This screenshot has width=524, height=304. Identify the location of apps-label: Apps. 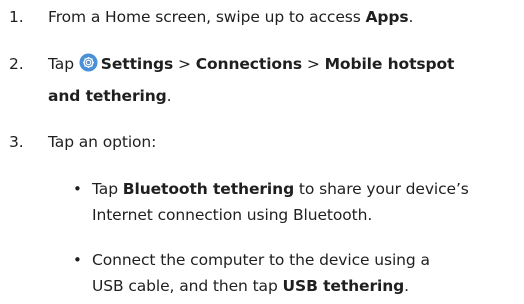
(387, 17).